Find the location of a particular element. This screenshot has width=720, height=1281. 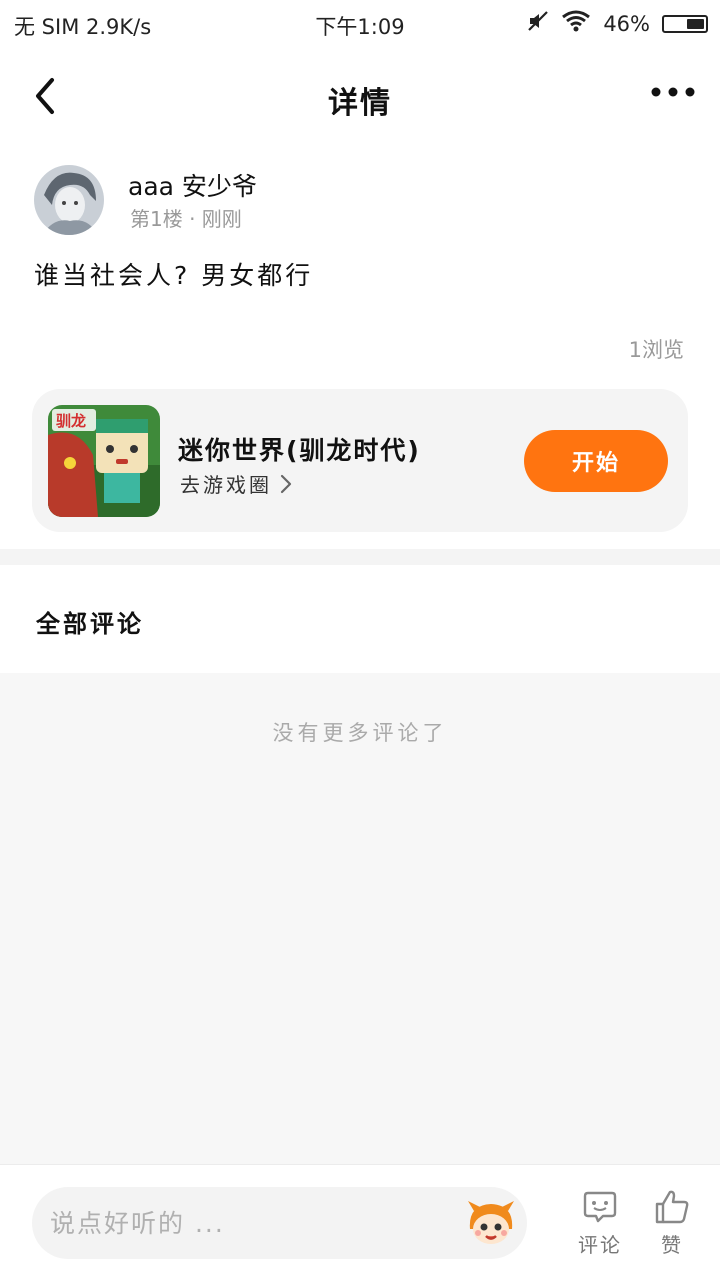

start-button: 开始 is located at coordinates (596, 461).